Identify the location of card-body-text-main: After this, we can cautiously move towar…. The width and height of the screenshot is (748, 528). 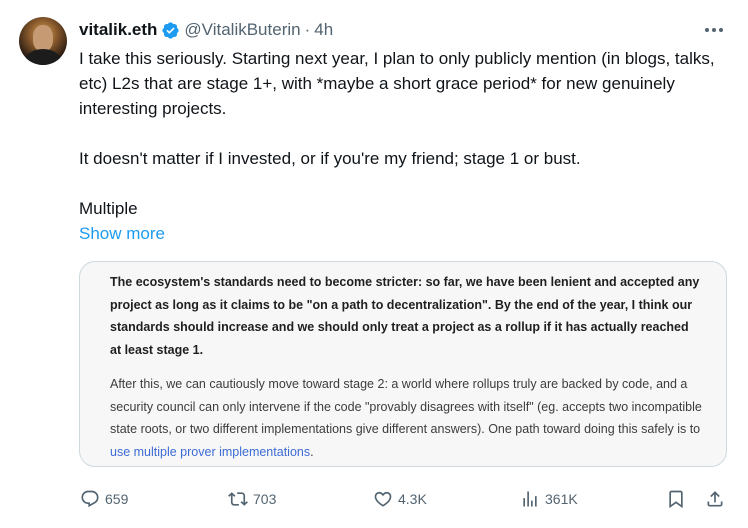
(406, 406).